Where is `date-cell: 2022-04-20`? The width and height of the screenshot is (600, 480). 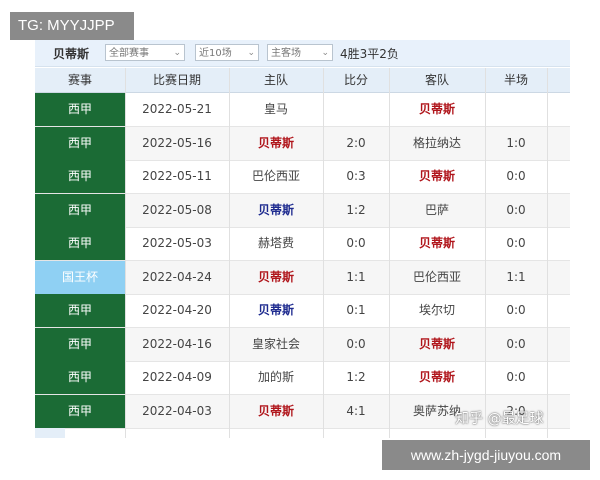 date-cell: 2022-04-20 is located at coordinates (177, 310).